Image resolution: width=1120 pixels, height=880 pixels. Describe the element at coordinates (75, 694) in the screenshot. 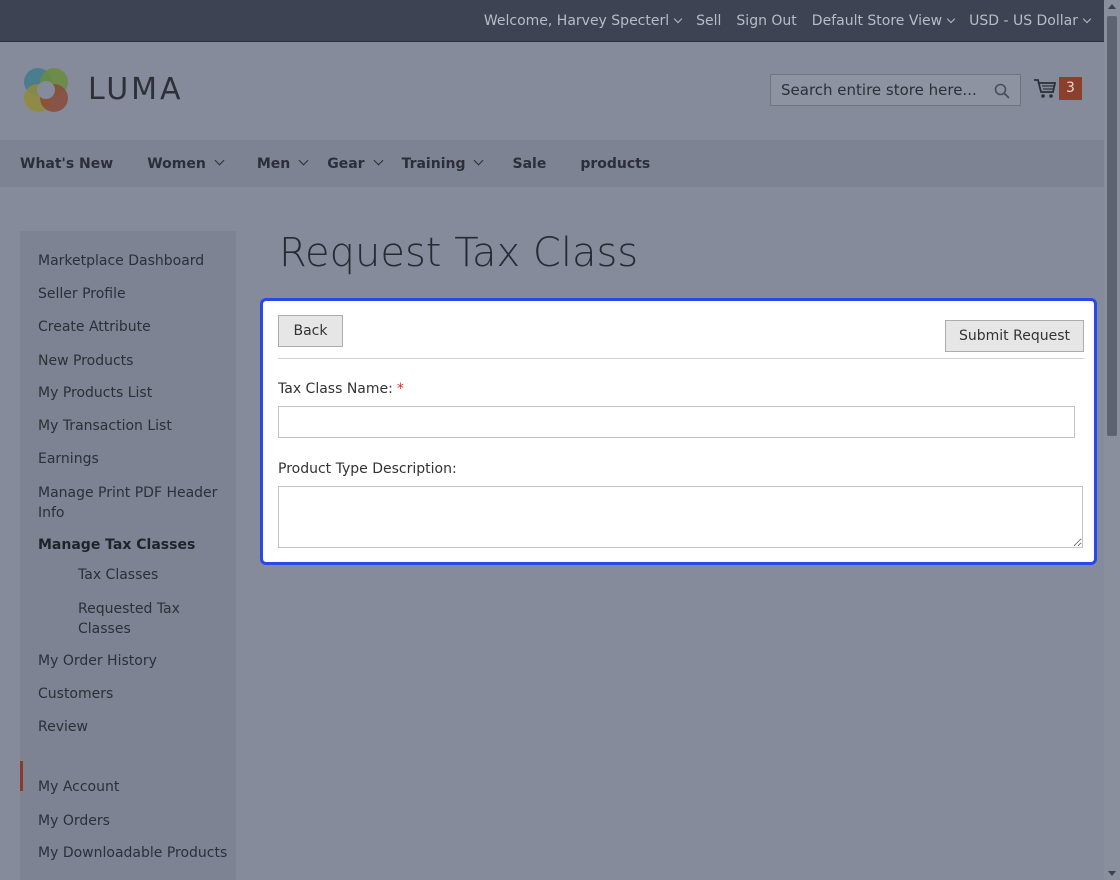

I see `sidebar-item-customers: Customers` at that location.